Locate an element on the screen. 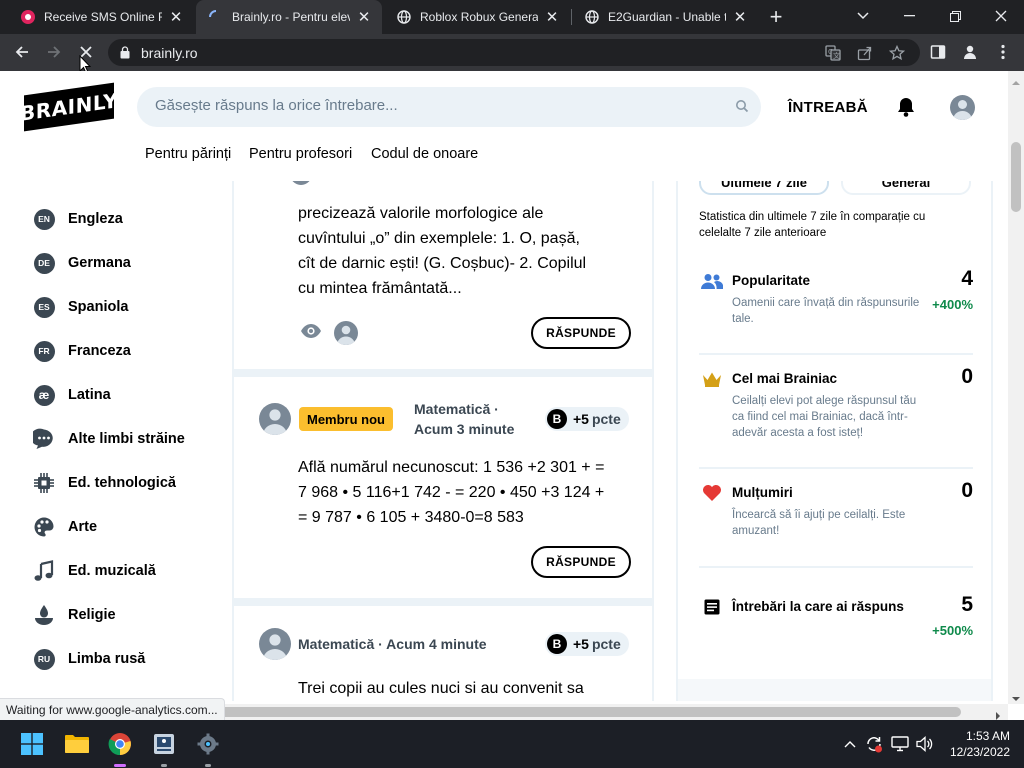 This screenshot has width=1024, height=768. points-badge: B +5 pcte is located at coordinates (587, 644).